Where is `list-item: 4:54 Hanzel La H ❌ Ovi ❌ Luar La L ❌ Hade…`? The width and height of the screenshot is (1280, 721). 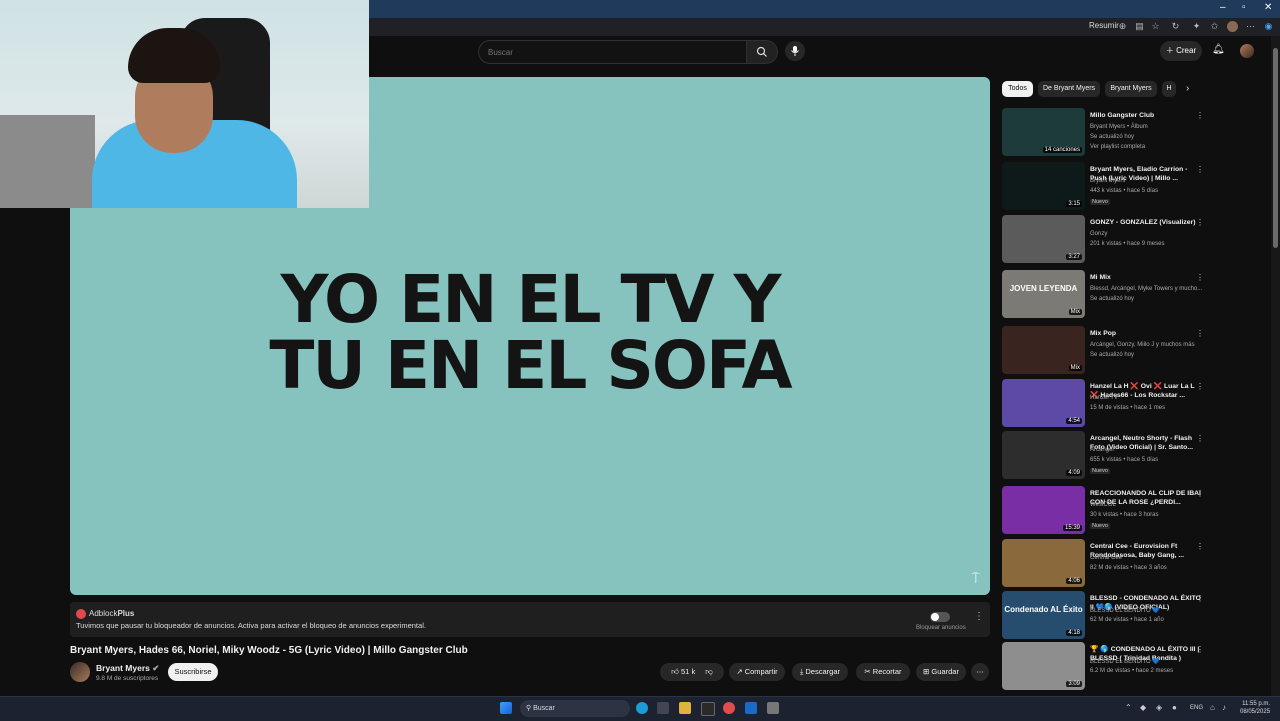
list-item: 4:54 Hanzel La H ❌ Ovi ❌ Luar La L ❌ Hade… is located at coordinates (1107, 405).